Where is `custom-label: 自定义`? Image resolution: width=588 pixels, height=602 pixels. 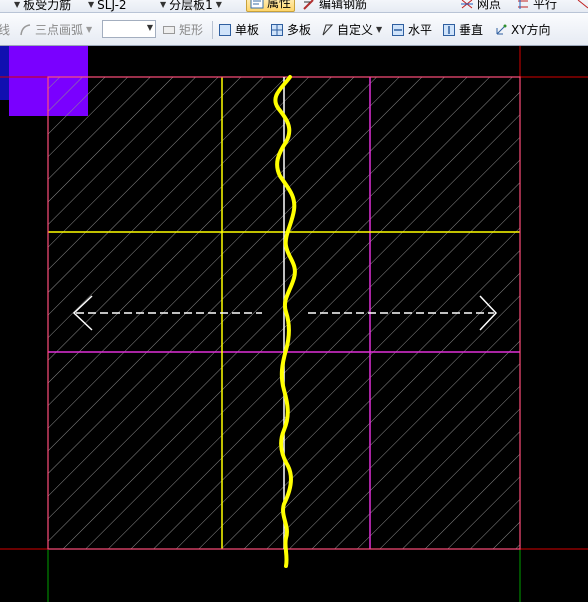 custom-label: 自定义 is located at coordinates (355, 30).